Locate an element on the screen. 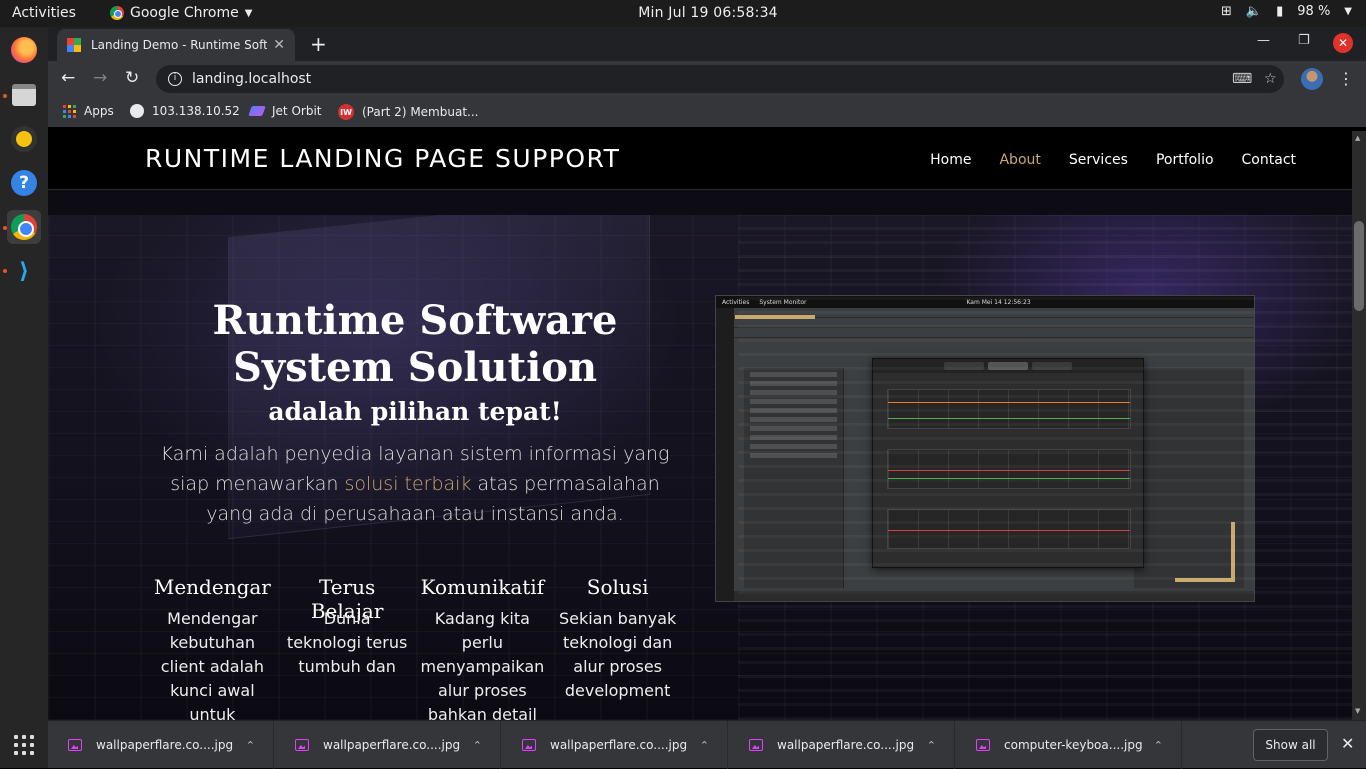 This screenshot has height=769, width=1366. nav-about: About is located at coordinates (1019, 160).